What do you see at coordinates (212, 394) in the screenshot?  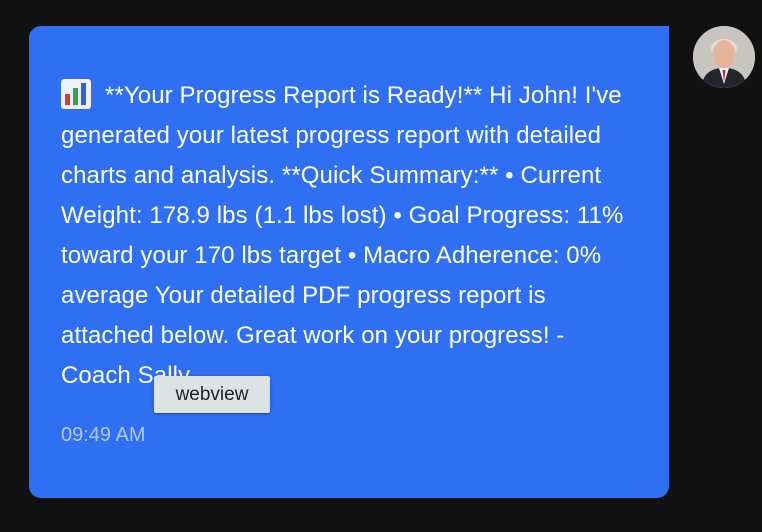 I see `webview-tooltip: webview` at bounding box center [212, 394].